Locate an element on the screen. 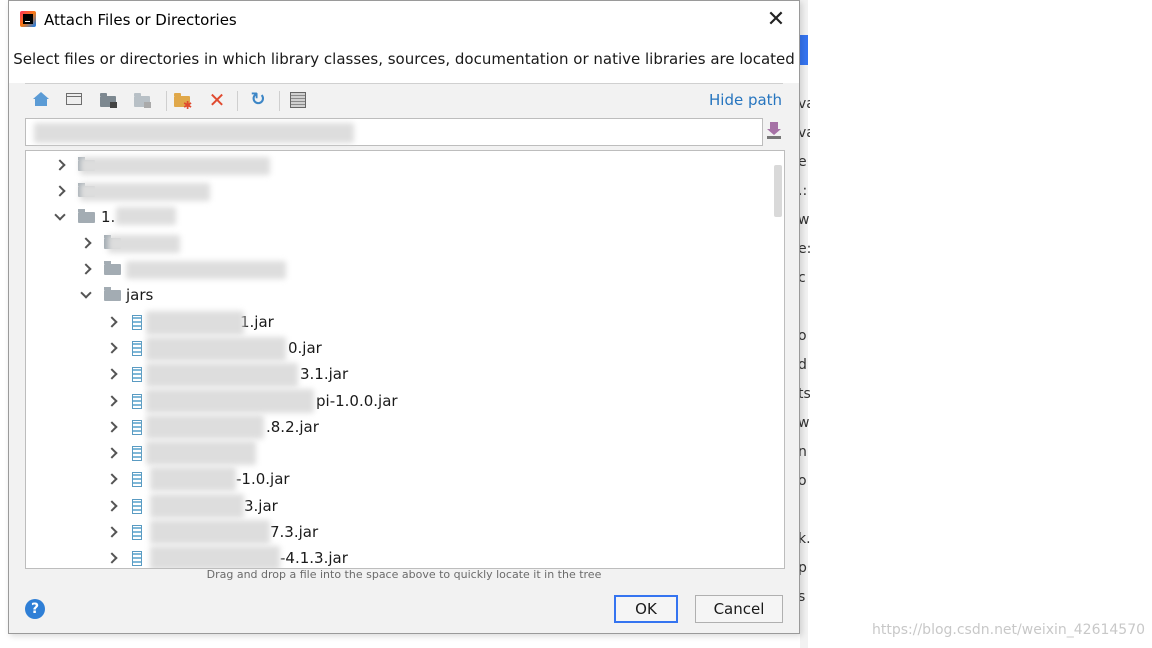 This screenshot has height=648, width=1152. delete-icon: ✕ is located at coordinates (217, 100).